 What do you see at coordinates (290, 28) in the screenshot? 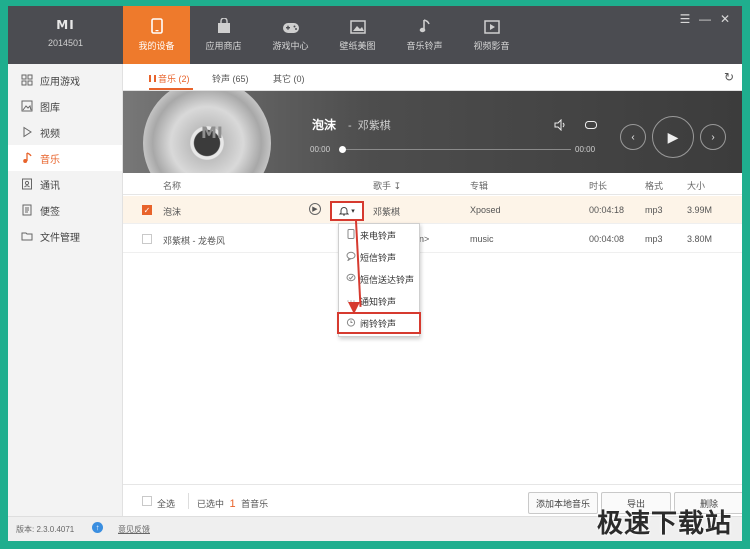
I see `gamepad-icon` at bounding box center [290, 28].